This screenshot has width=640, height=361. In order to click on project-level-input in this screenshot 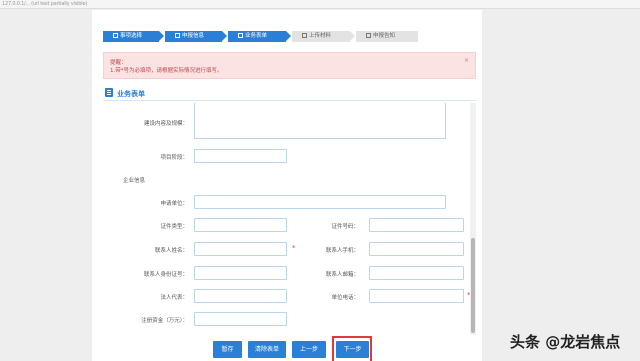, I will do `click(240, 156)`.